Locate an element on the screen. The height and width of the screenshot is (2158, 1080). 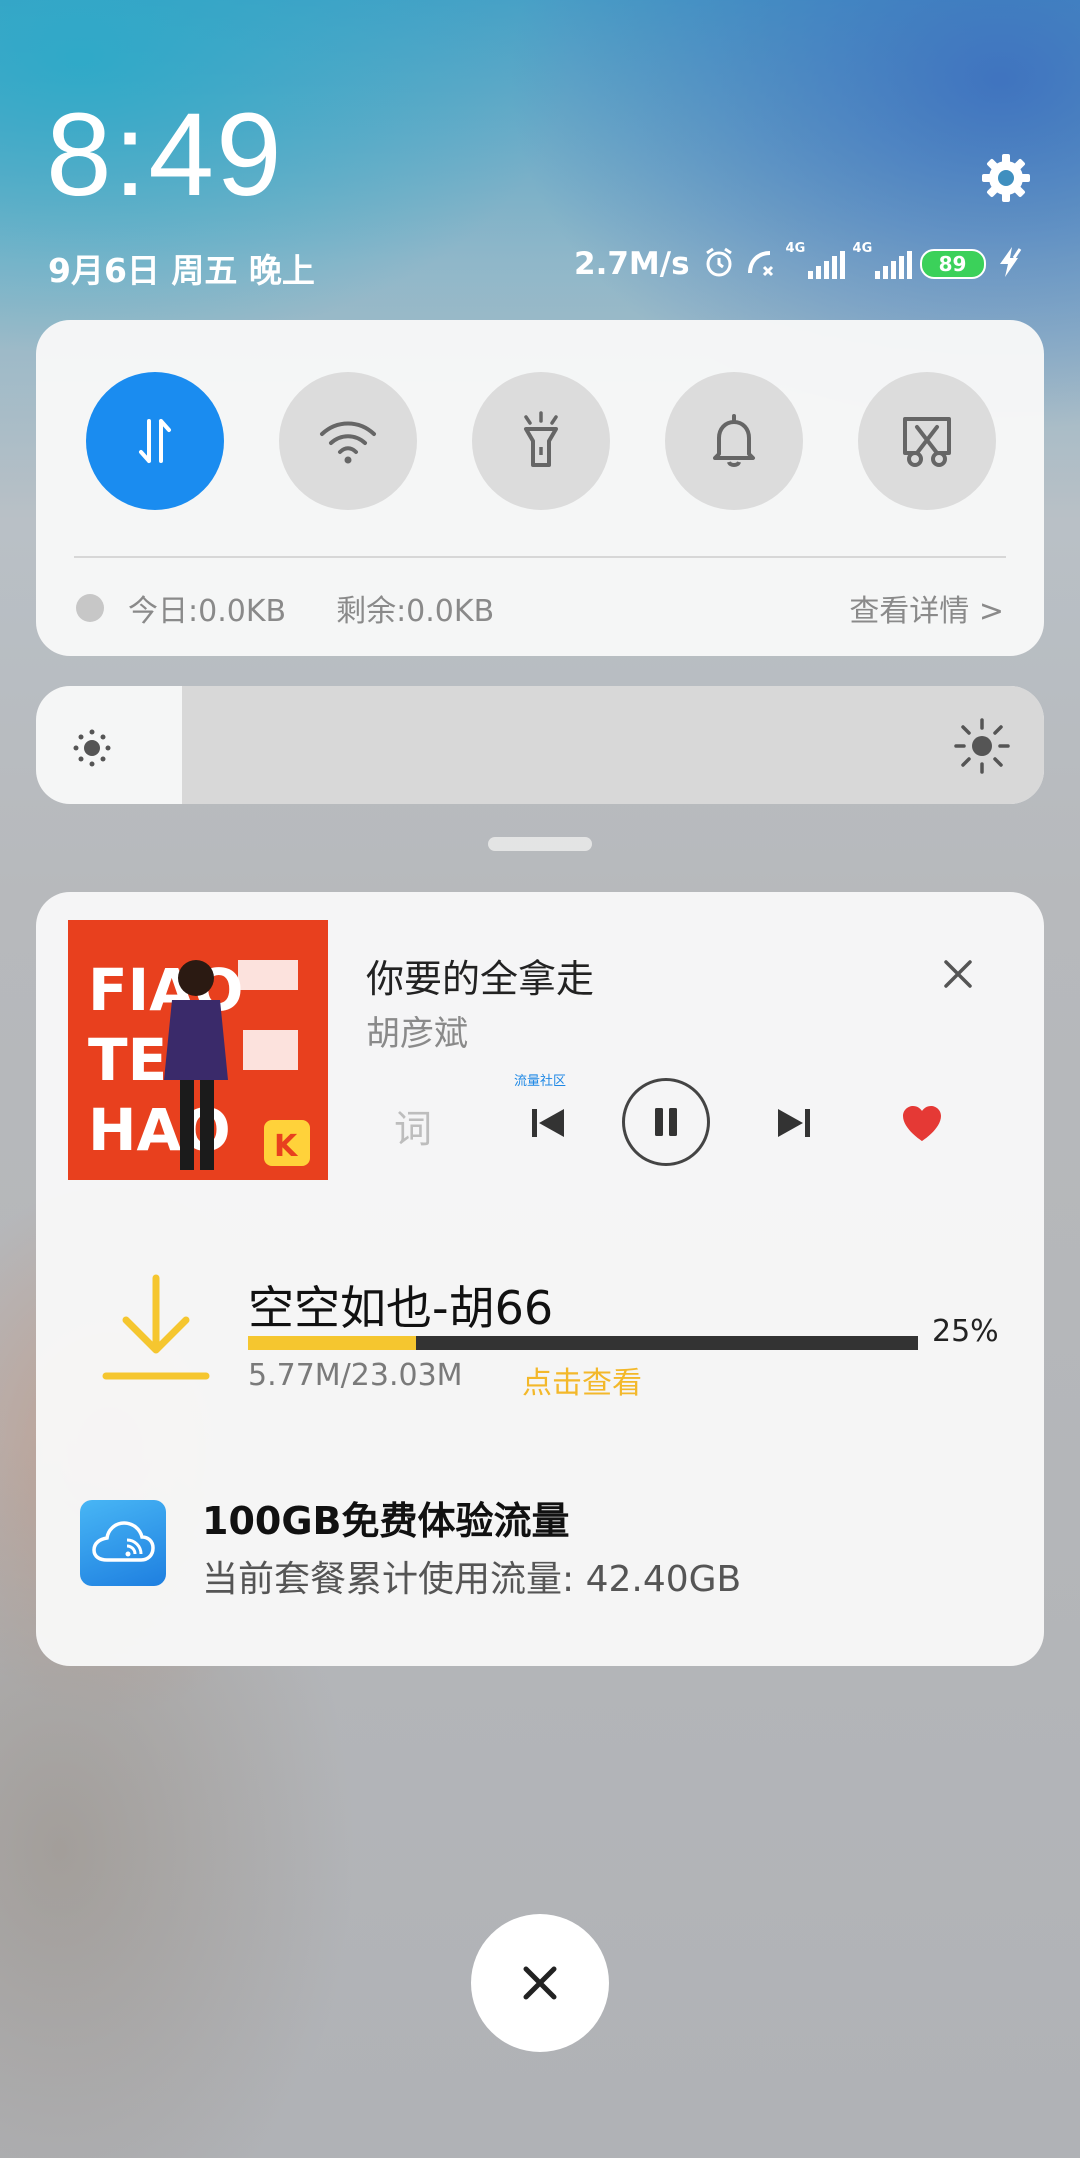
wifi-toggle is located at coordinates (348, 441).